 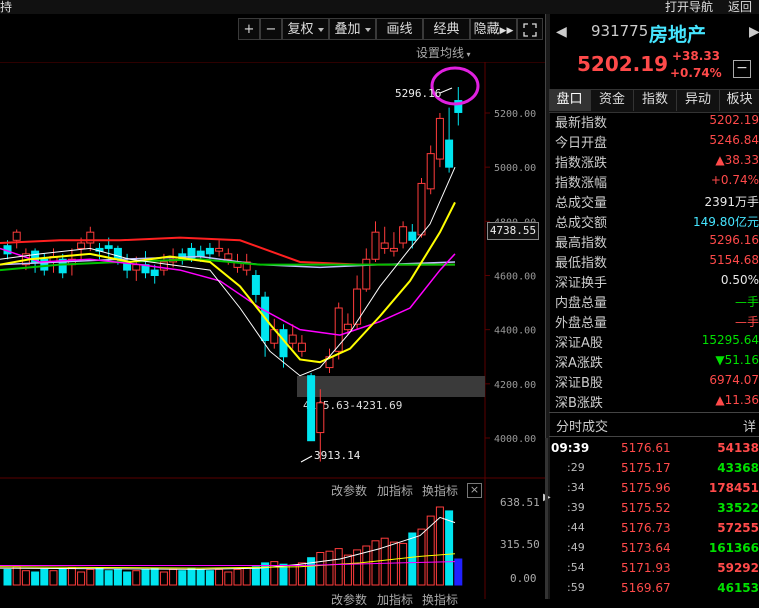 What do you see at coordinates (657, 181) in the screenshot?
I see `quote-row: 指数涨幅 +0.74%` at bounding box center [657, 181].